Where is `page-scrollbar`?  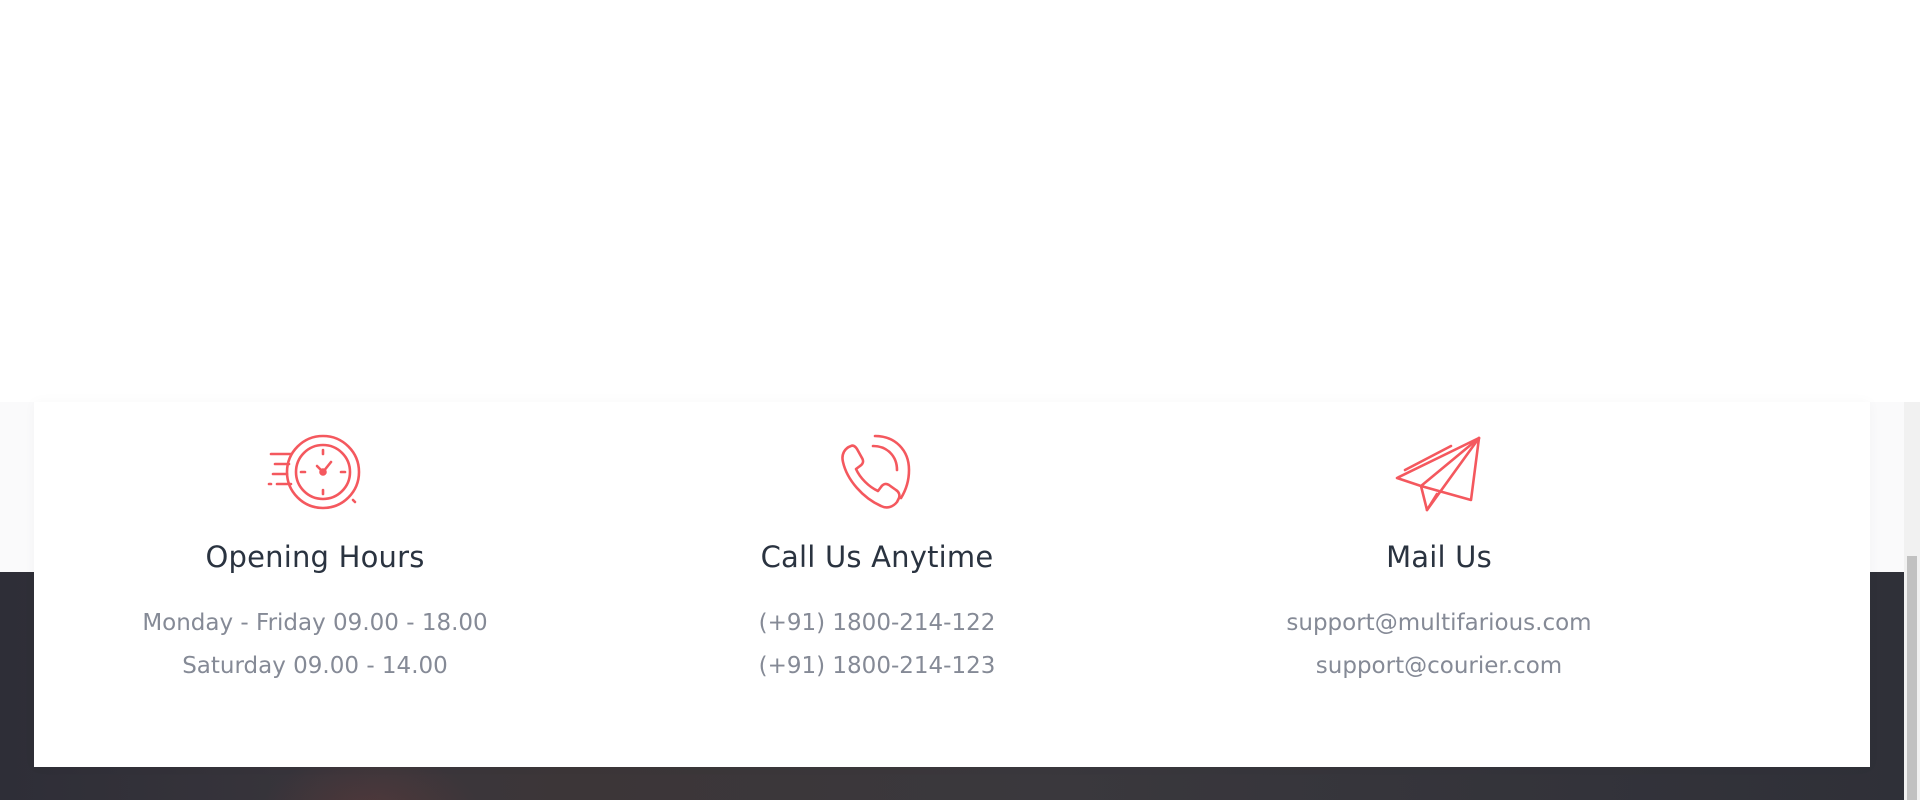
page-scrollbar is located at coordinates (1912, 400).